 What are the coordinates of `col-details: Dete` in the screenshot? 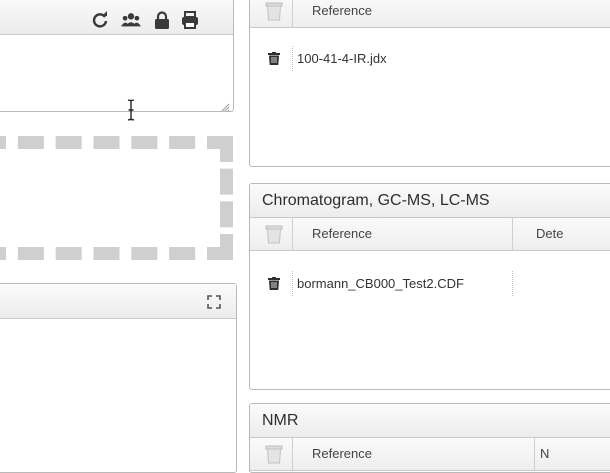 It's located at (549, 234).